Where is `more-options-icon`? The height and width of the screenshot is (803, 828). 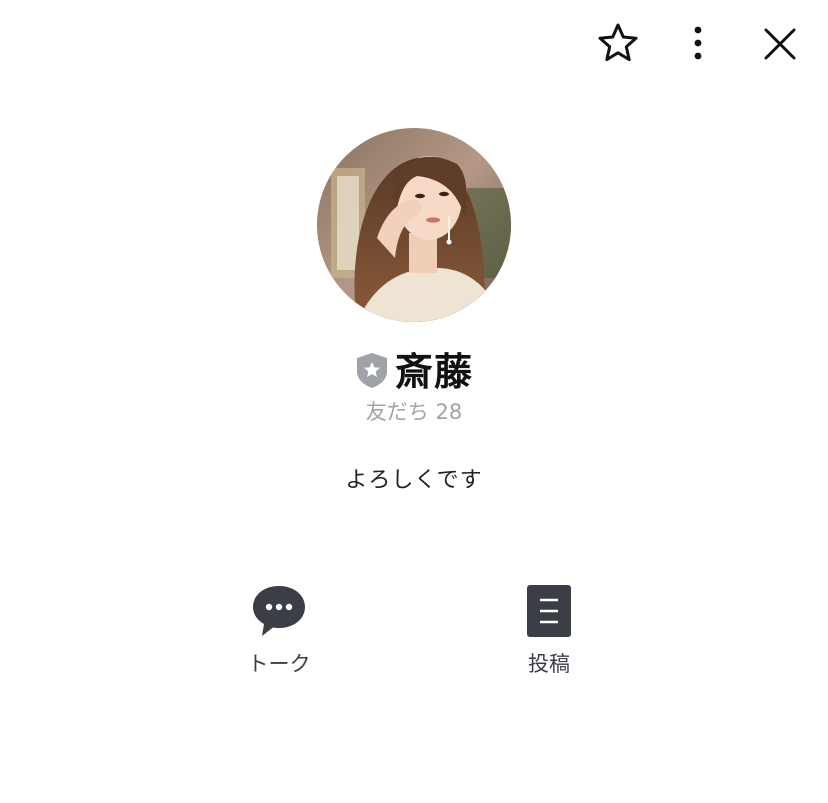
more-options-icon is located at coordinates (698, 43).